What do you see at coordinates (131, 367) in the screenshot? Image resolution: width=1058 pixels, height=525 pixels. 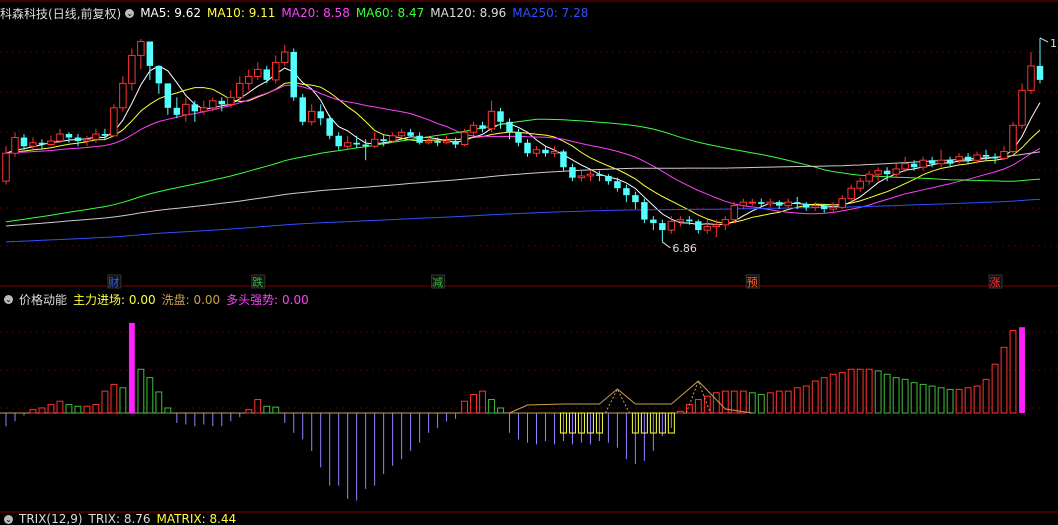 I see `momentum-bar-strong` at bounding box center [131, 367].